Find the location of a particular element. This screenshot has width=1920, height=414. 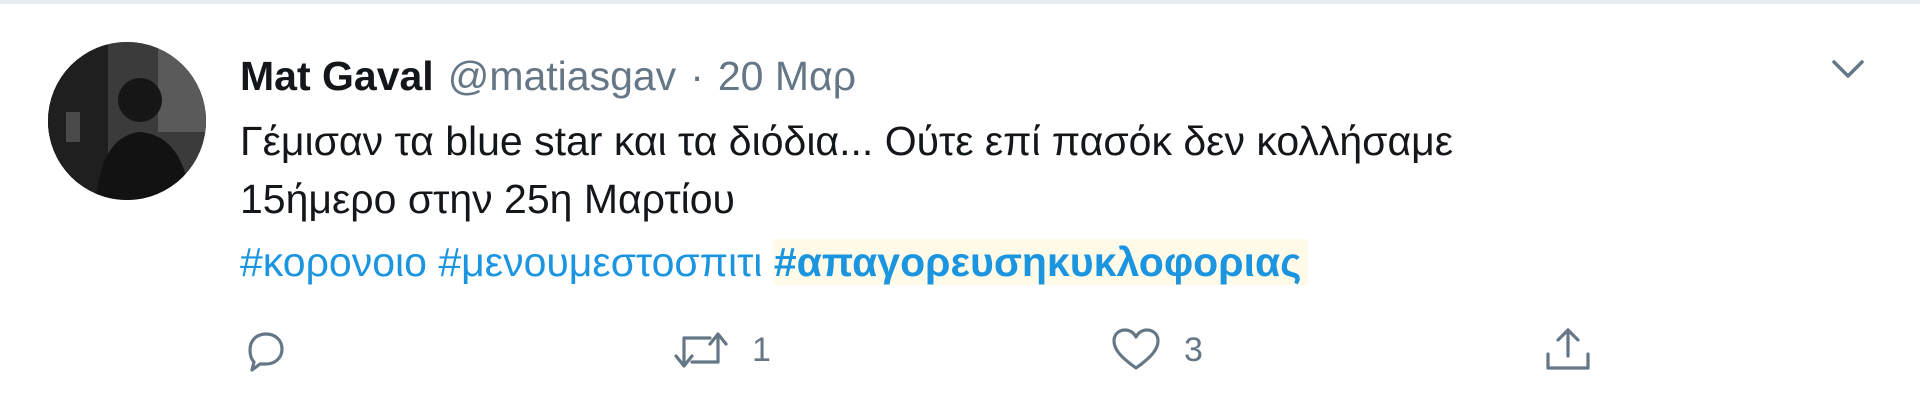

profile-photo is located at coordinates (127, 121).